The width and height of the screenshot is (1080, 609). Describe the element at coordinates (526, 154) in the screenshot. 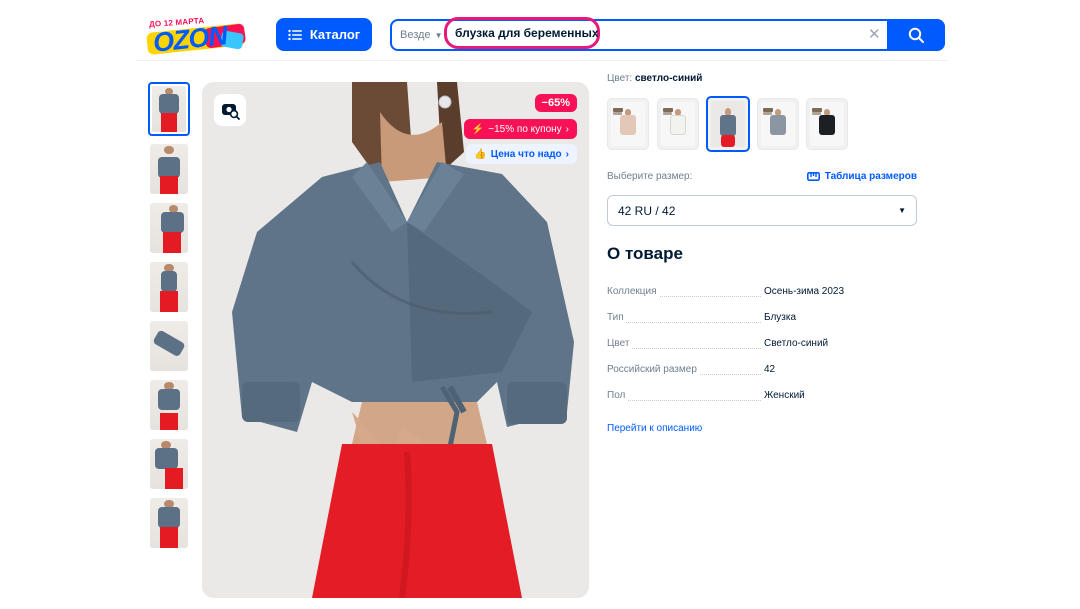

I see `price-tag-label: Цена что надо` at that location.